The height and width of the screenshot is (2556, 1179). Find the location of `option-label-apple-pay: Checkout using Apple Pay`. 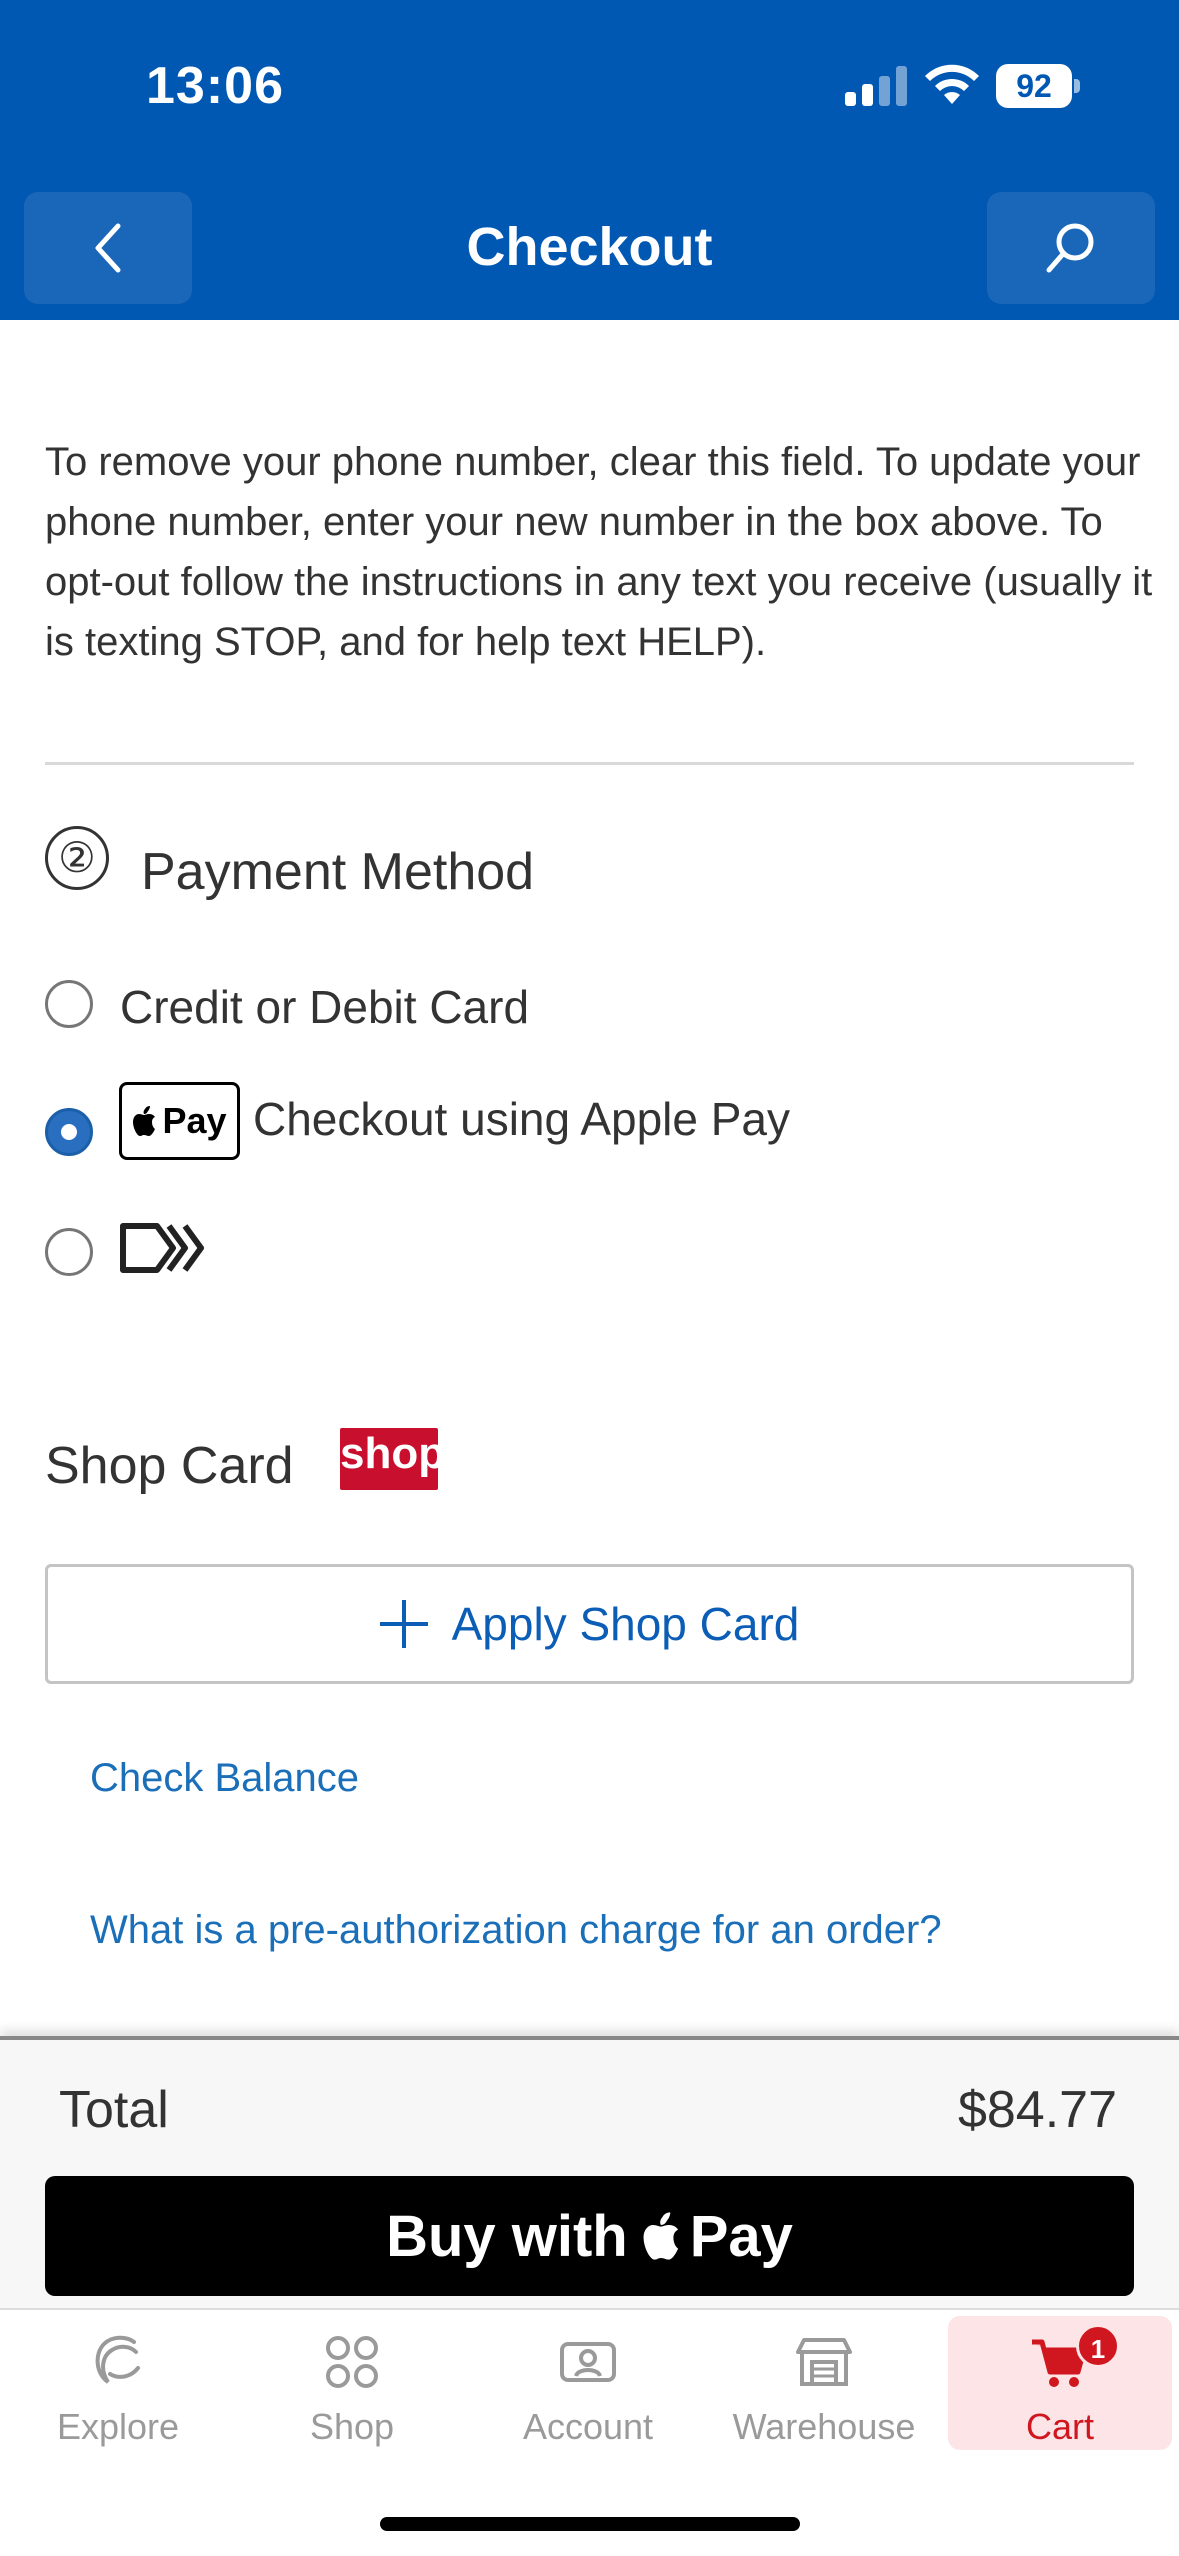

option-label-apple-pay: Checkout using Apple Pay is located at coordinates (521, 1119).